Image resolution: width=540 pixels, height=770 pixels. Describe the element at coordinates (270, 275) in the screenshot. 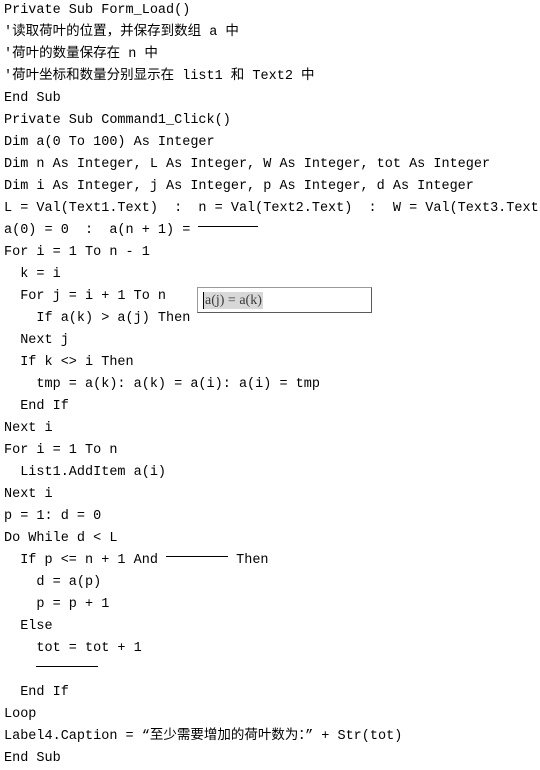

I see `code-line: k = i` at that location.